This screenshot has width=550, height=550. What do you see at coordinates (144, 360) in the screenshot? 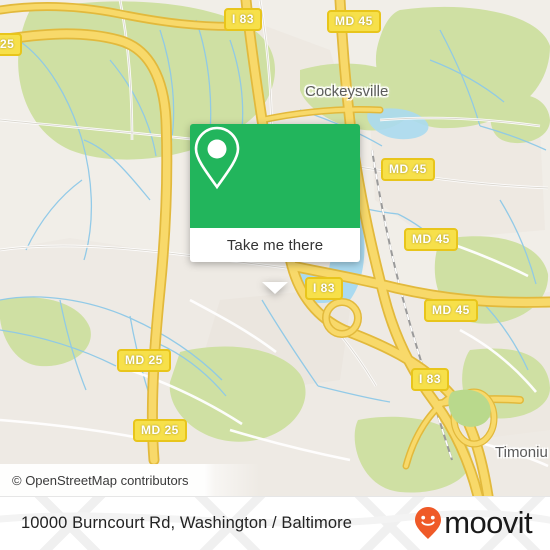
I see `shield-md25-north: MD 25` at bounding box center [144, 360].